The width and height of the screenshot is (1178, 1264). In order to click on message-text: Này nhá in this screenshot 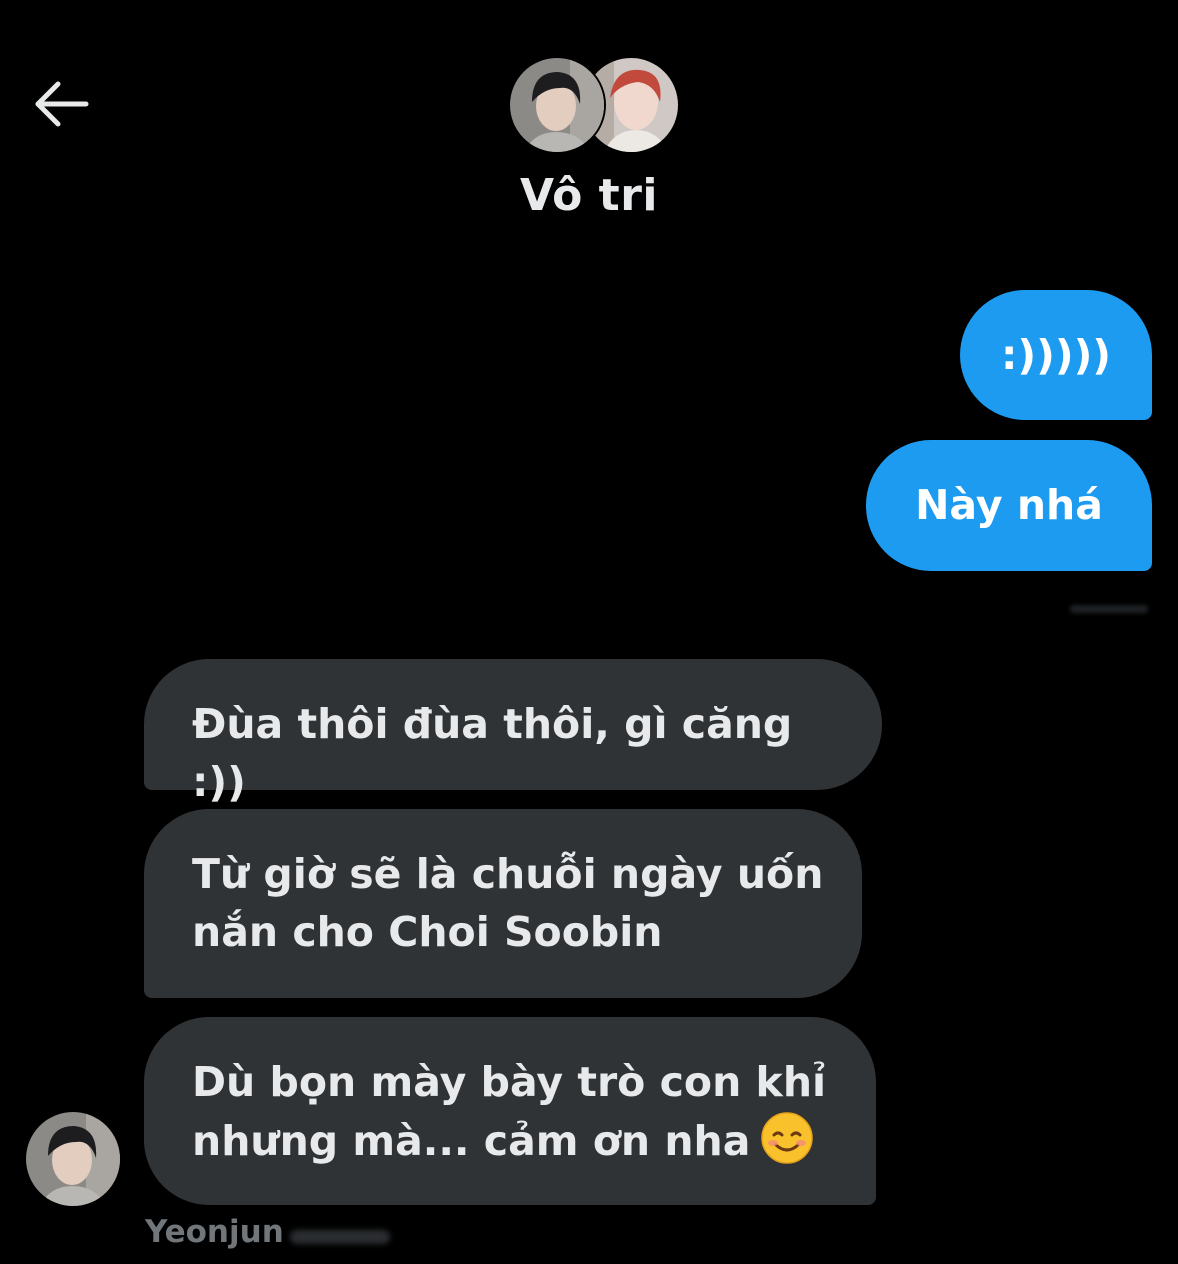, I will do `click(1009, 505)`.